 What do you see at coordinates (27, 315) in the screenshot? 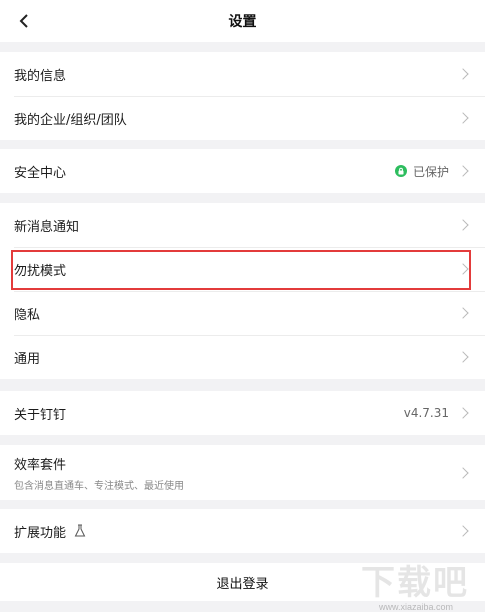
I see `row-label: 隐私` at bounding box center [27, 315].